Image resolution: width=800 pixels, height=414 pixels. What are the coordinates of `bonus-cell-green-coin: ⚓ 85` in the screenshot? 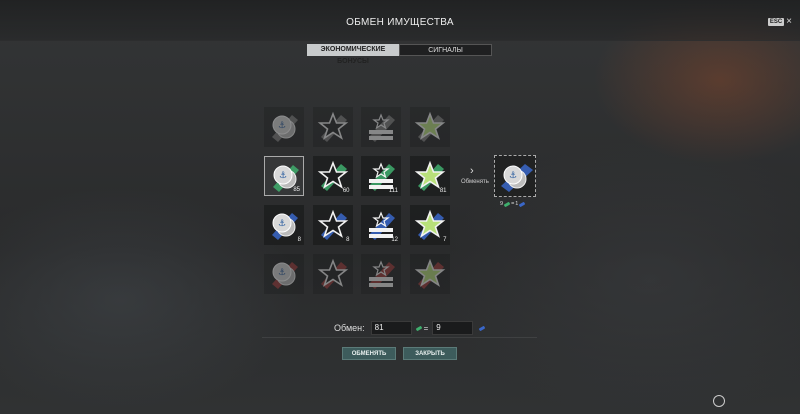 It's located at (284, 176).